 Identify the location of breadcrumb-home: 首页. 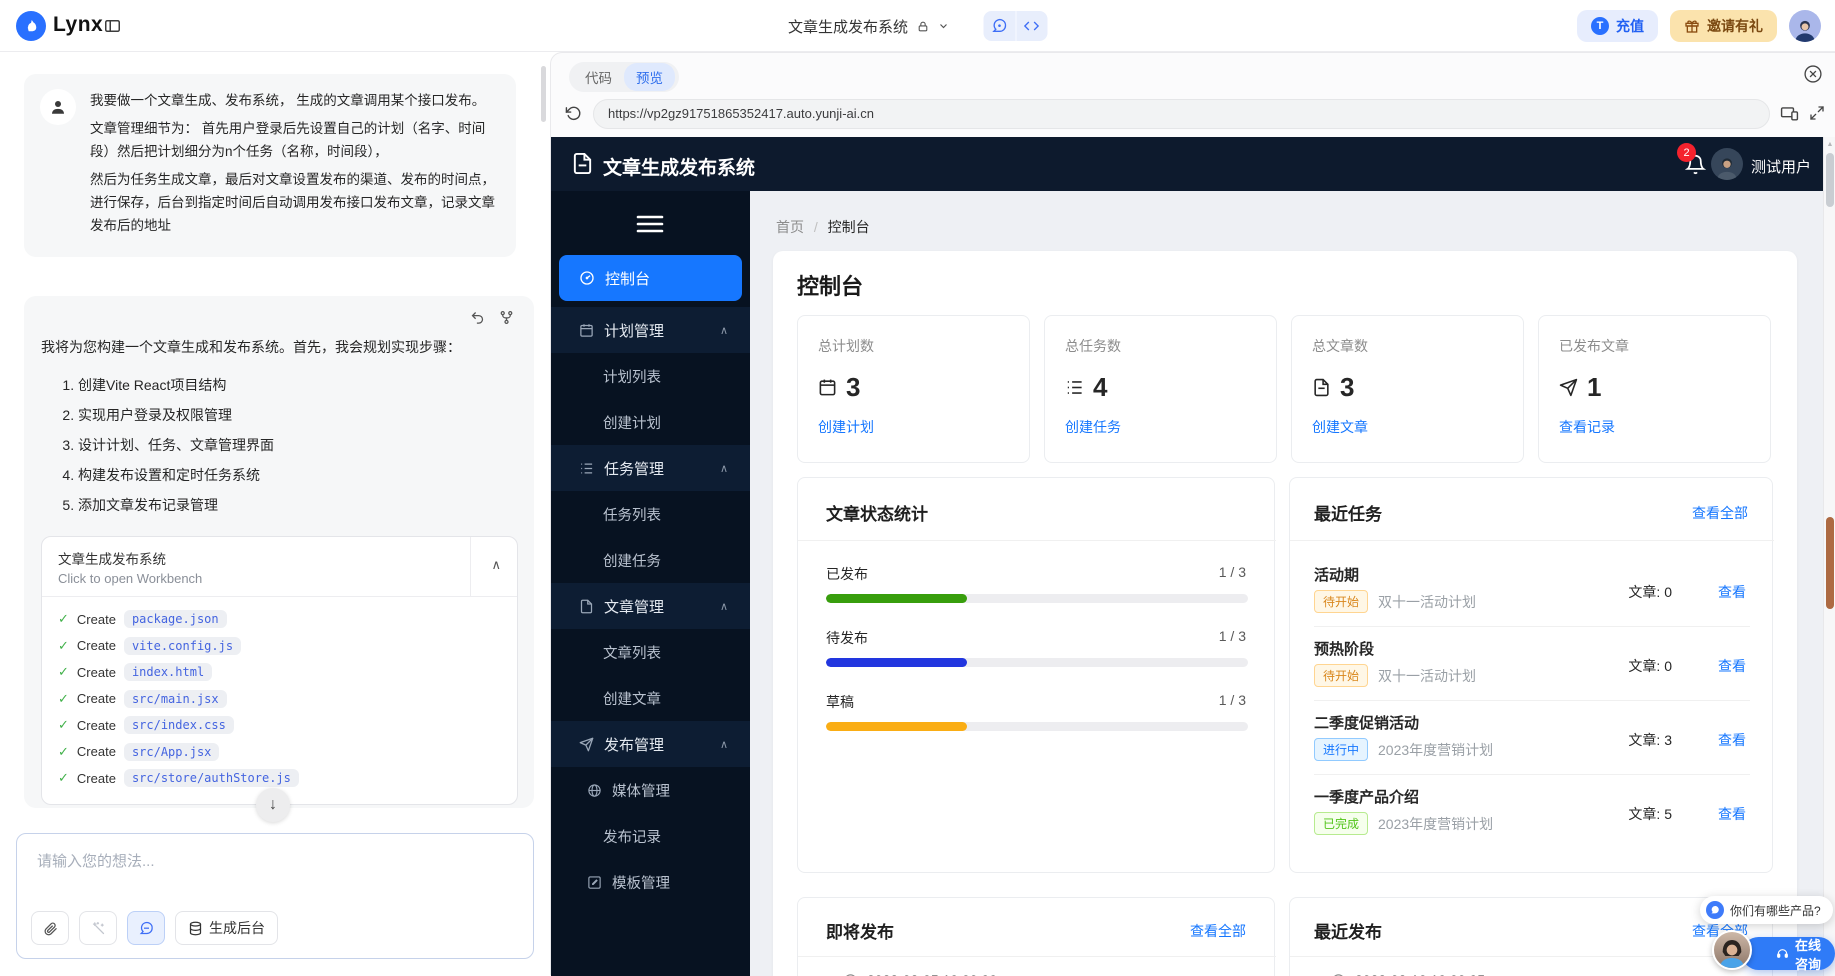
(790, 227).